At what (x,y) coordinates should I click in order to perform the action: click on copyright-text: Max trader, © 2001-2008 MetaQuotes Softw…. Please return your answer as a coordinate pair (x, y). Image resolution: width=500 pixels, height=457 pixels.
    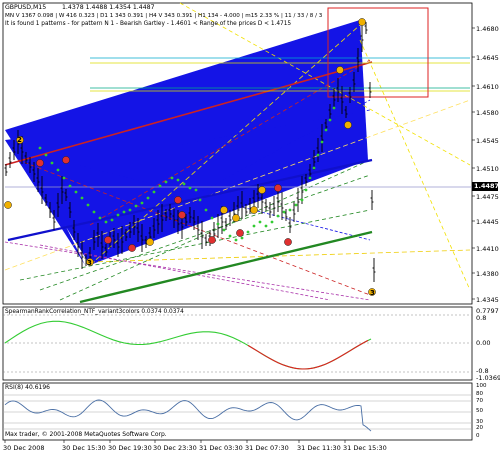
    Looking at the image, I should click on (86, 434).